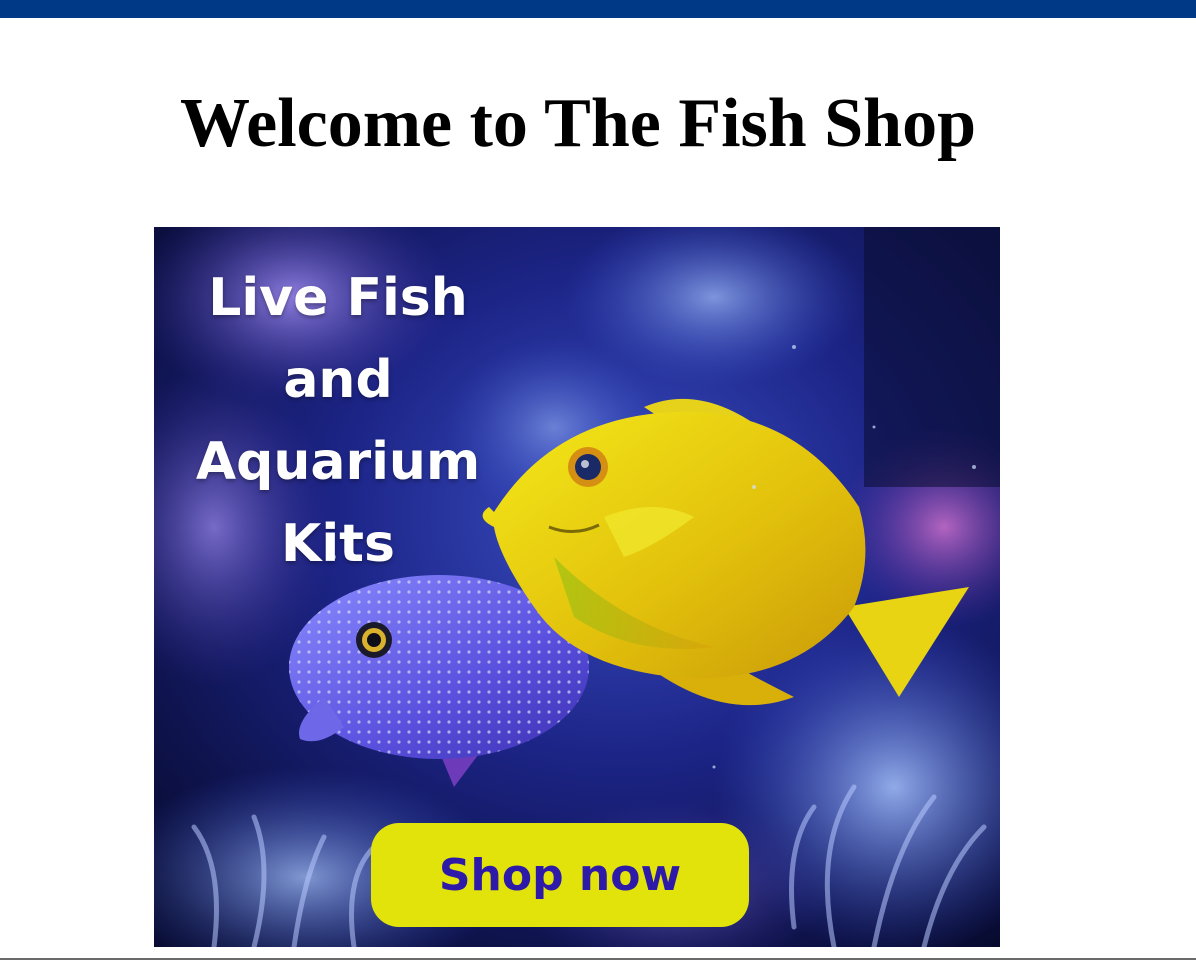 This screenshot has width=1196, height=960. What do you see at coordinates (338, 421) in the screenshot?
I see `hero-heading: Live Fish and Aquarium Kits` at bounding box center [338, 421].